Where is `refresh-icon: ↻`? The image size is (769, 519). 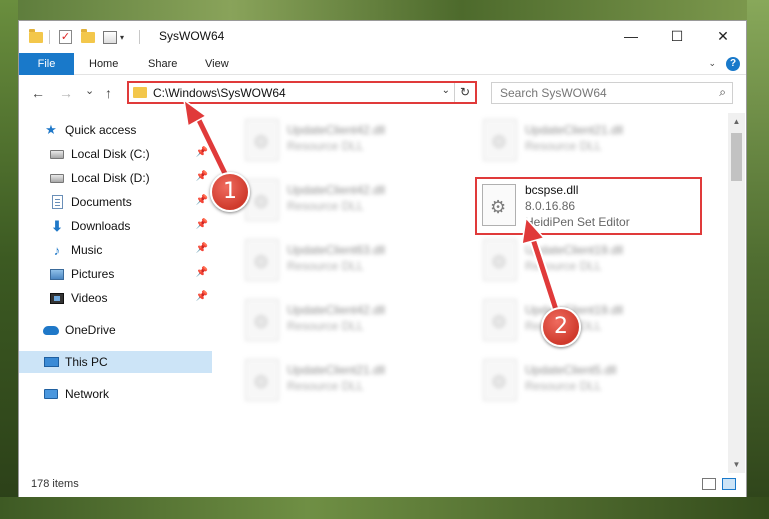
refresh-icon: ↻ is located at coordinates (464, 92).